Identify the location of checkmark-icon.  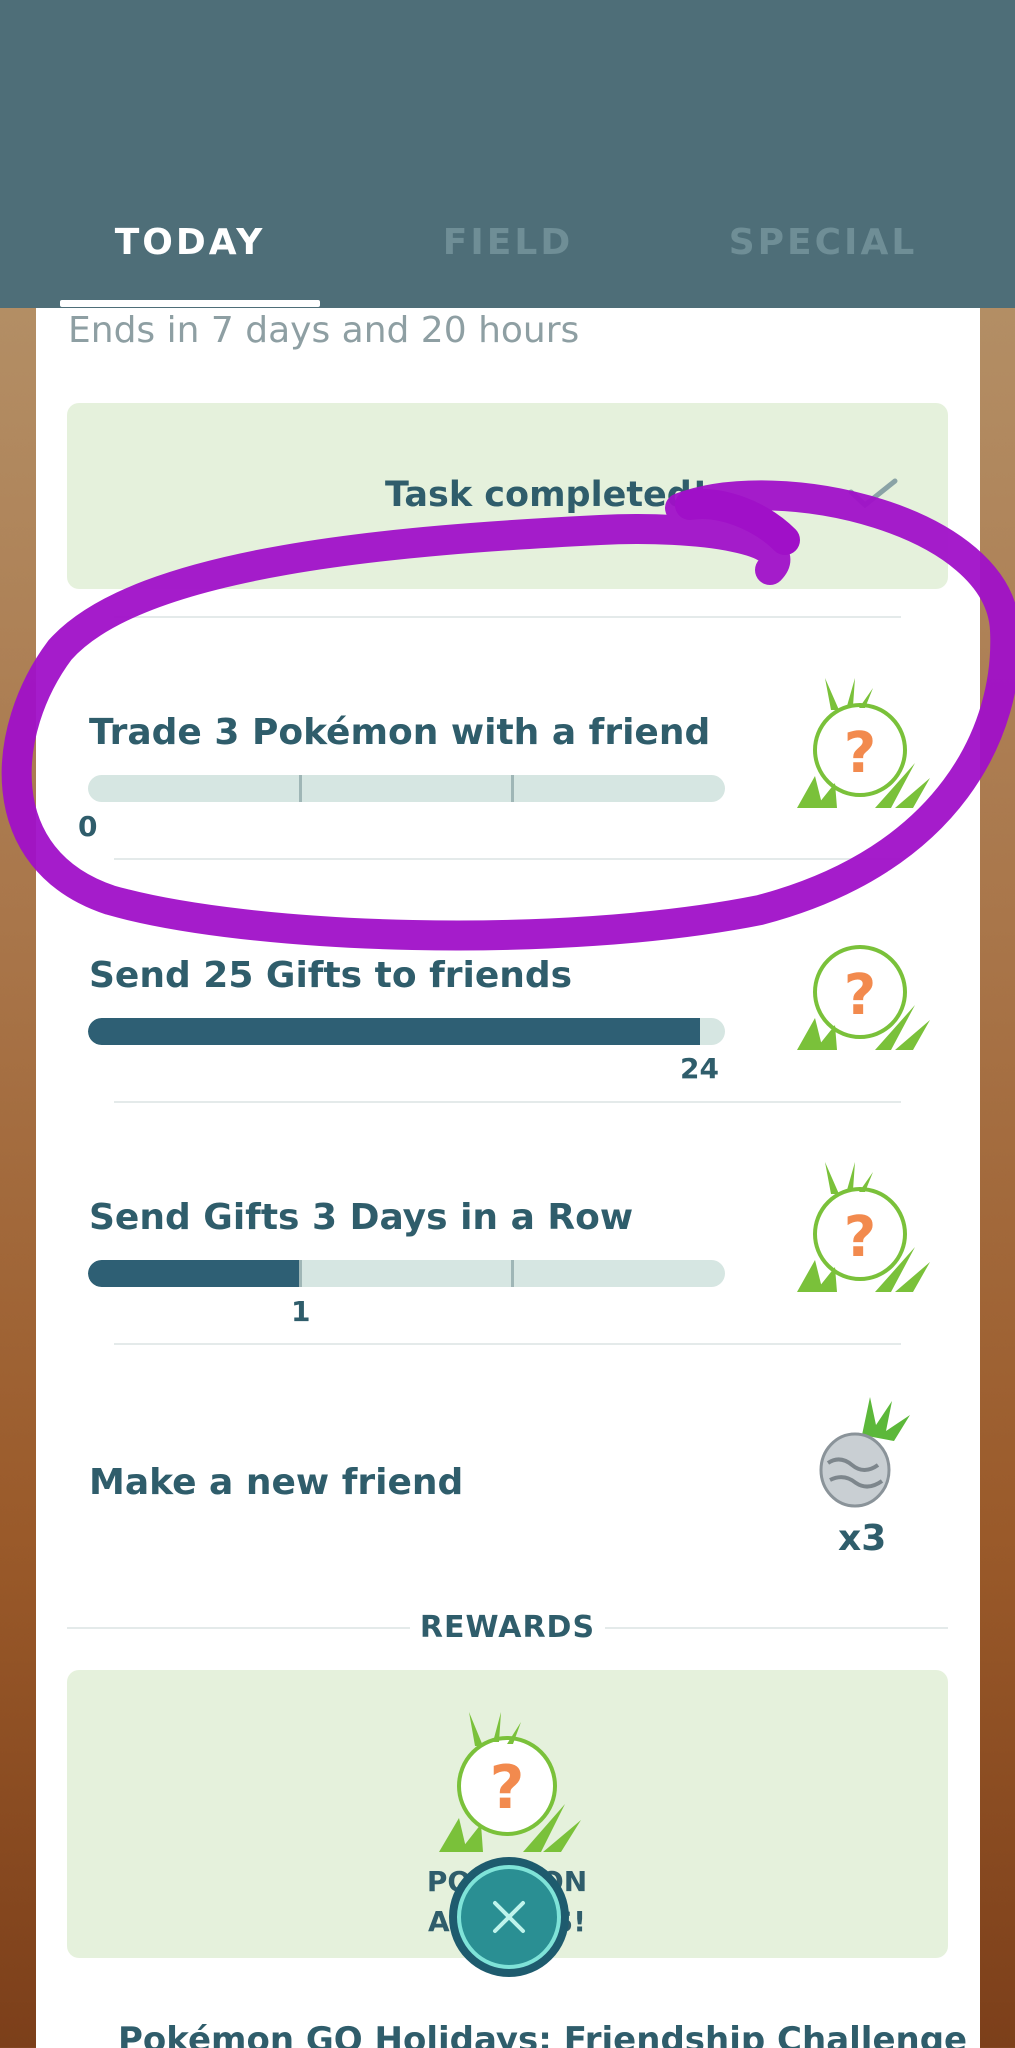
(873, 493).